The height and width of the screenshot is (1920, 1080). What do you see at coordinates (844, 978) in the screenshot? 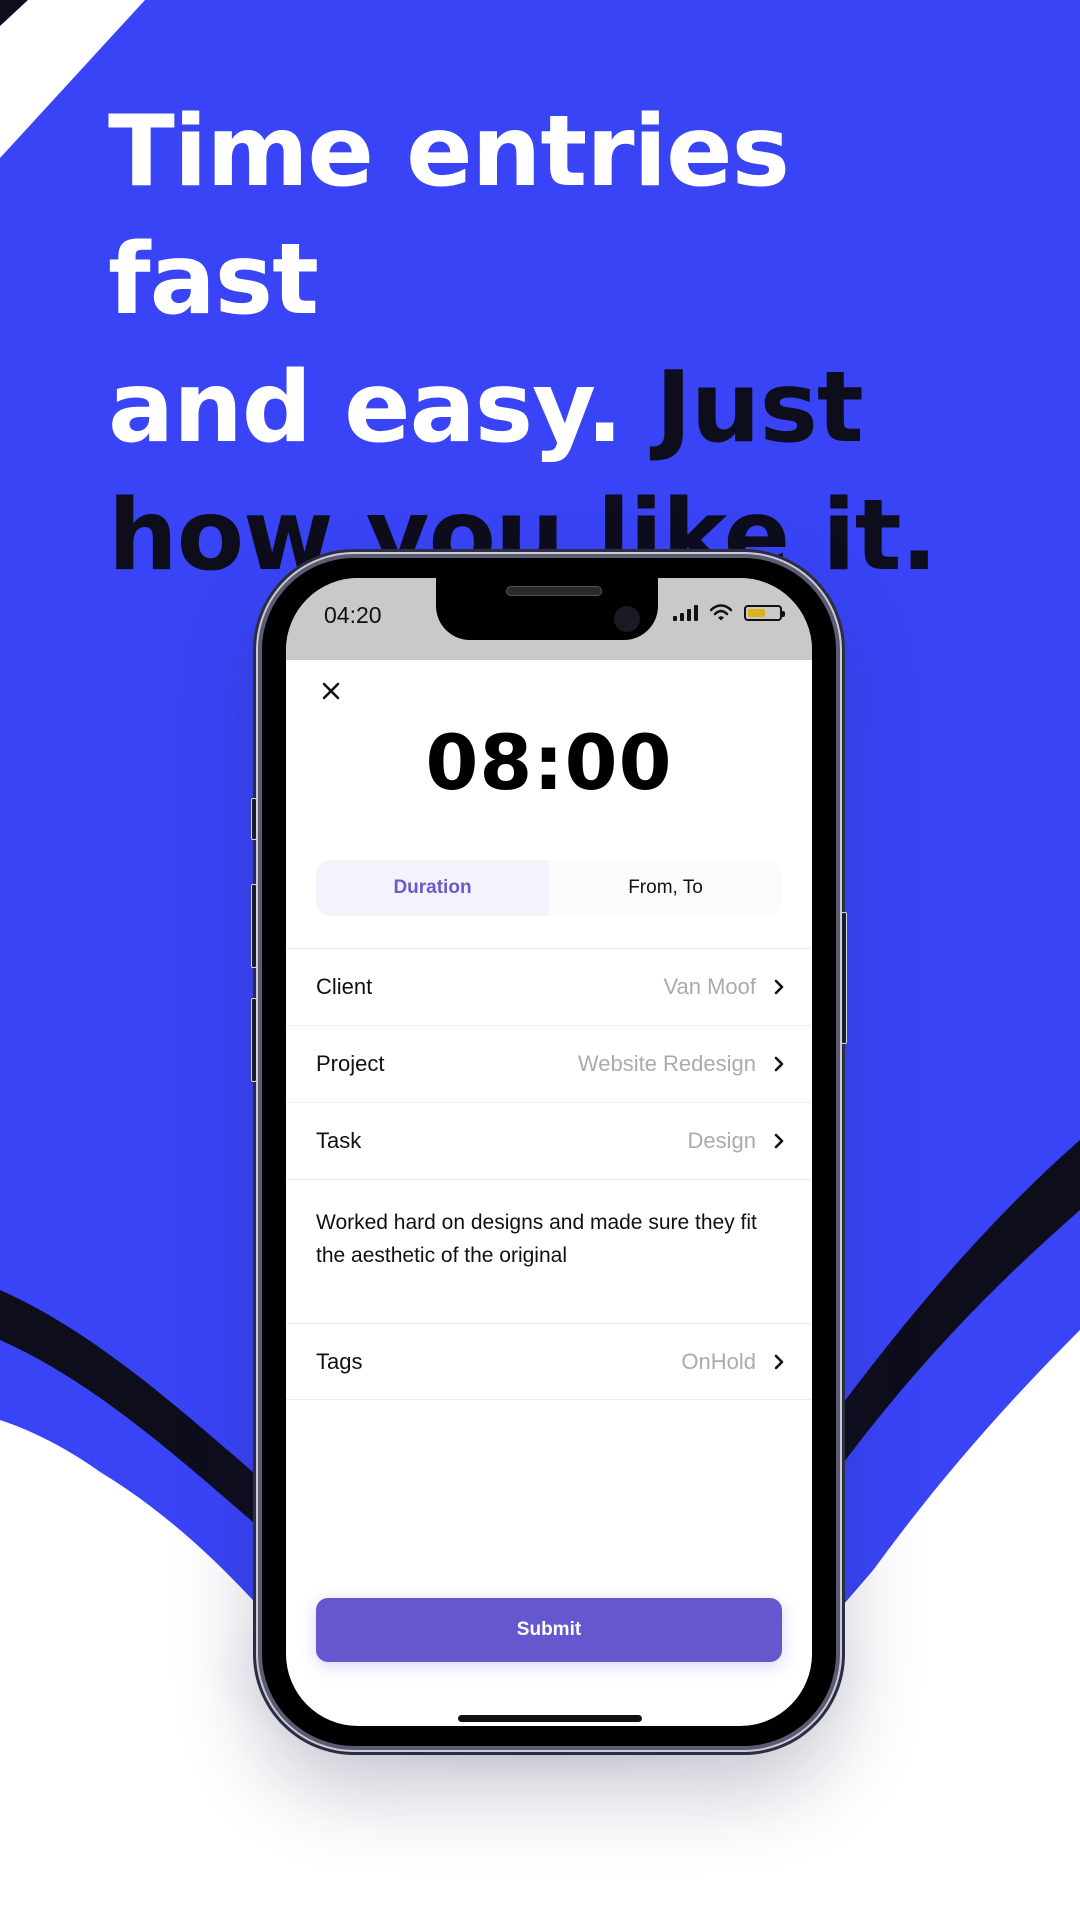
I see `power-button` at bounding box center [844, 978].